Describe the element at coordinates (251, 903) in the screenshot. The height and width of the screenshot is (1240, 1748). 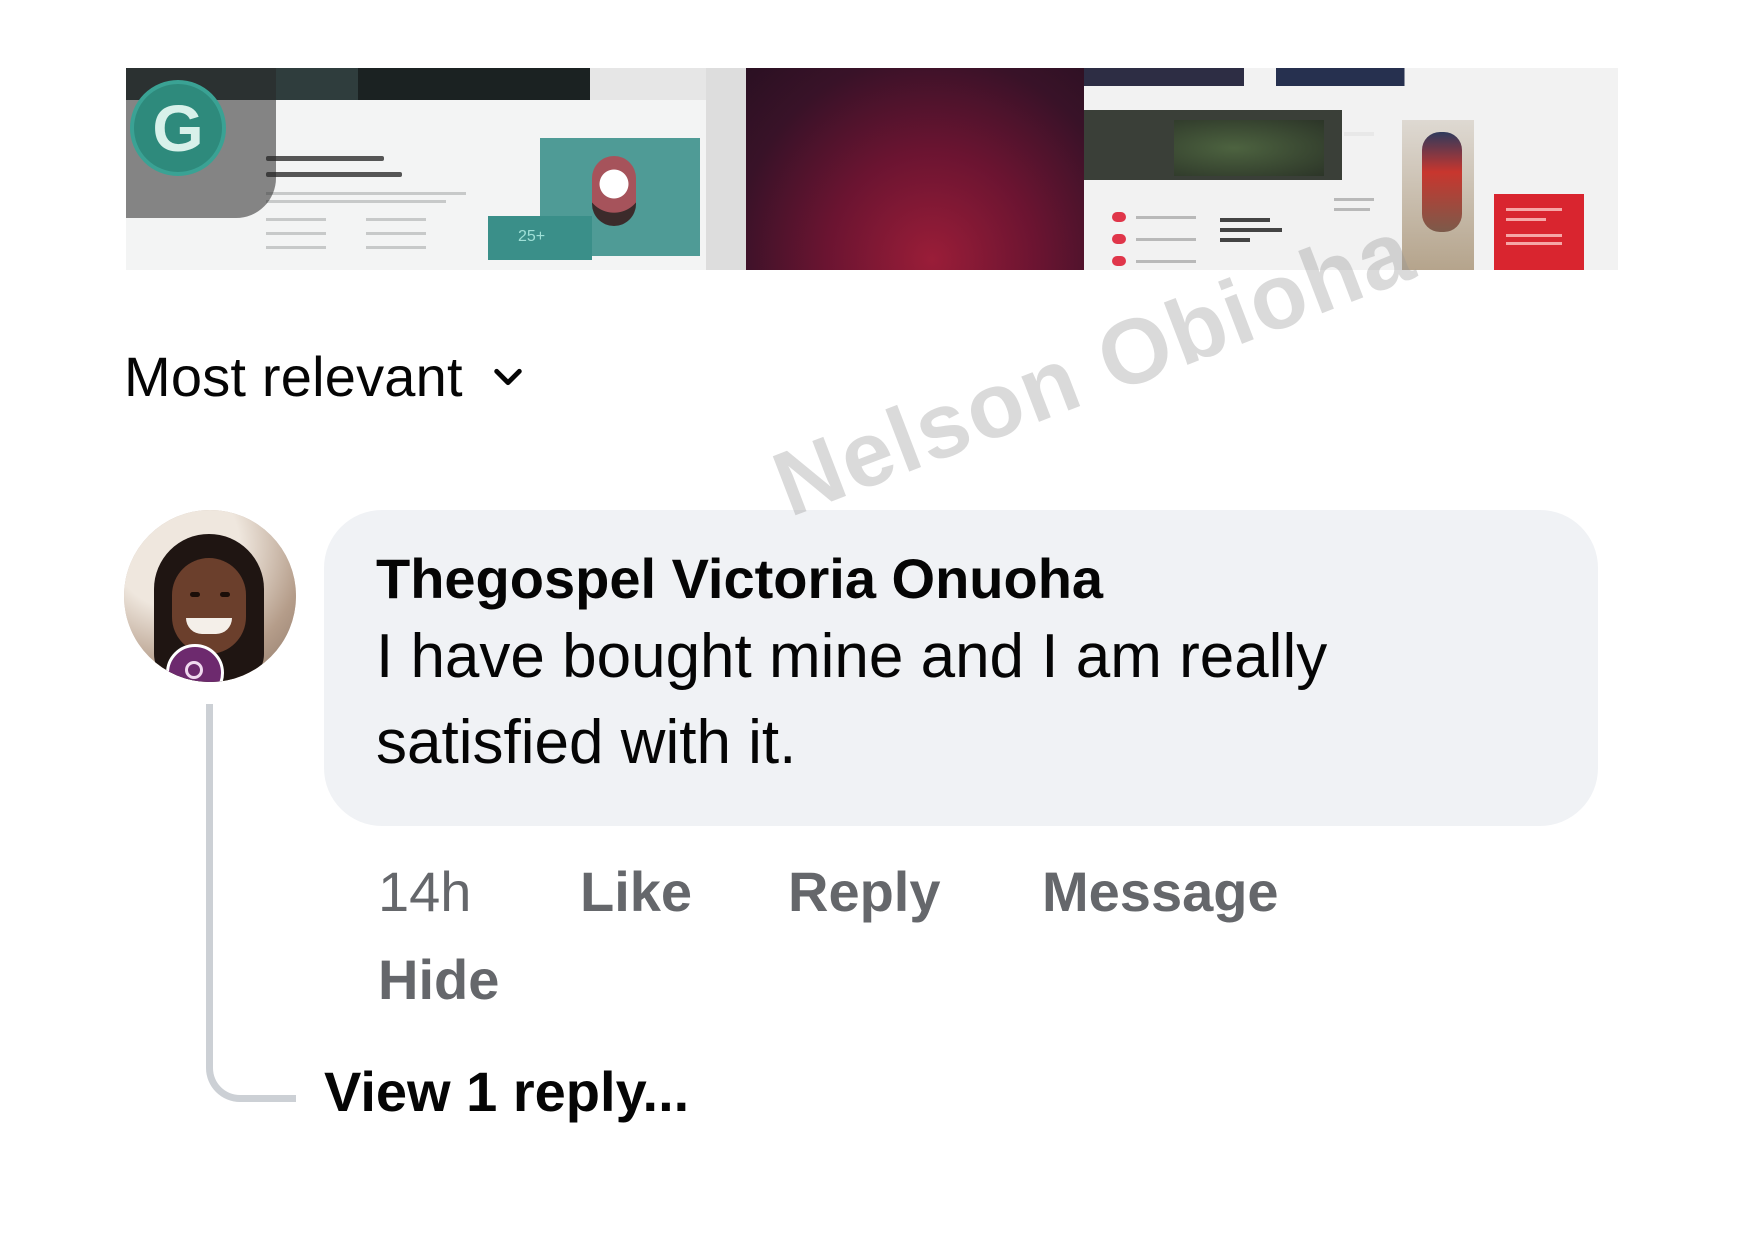
I see `thread-connector-line` at that location.